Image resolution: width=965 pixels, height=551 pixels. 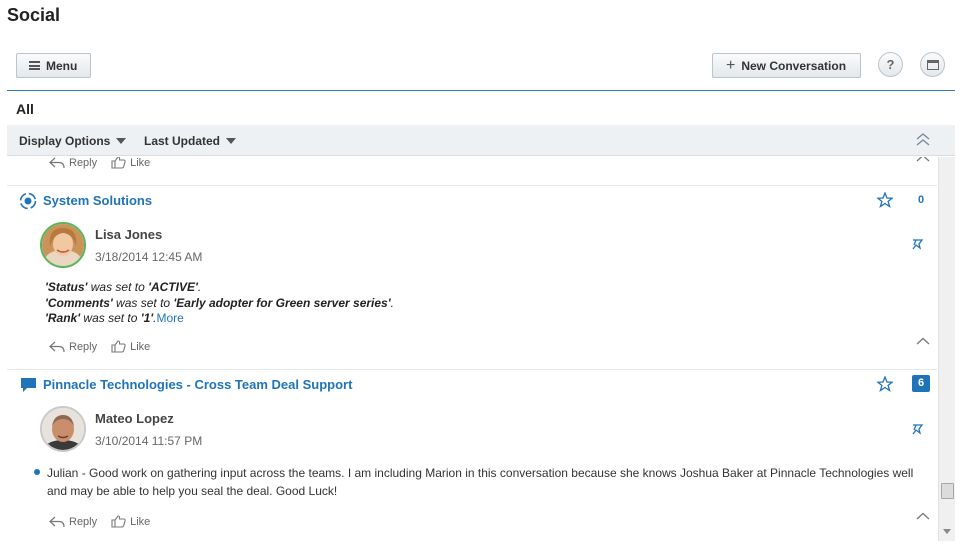 I want to click on scroll-down-icon, so click(x=947, y=531).